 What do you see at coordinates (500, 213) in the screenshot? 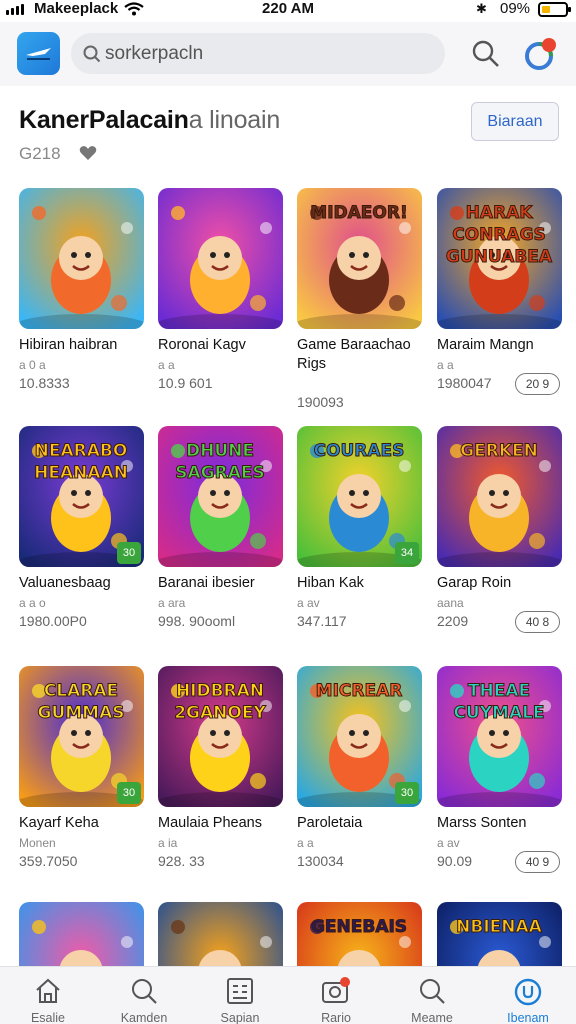
I see `svg-text: HARAK` at bounding box center [500, 213].